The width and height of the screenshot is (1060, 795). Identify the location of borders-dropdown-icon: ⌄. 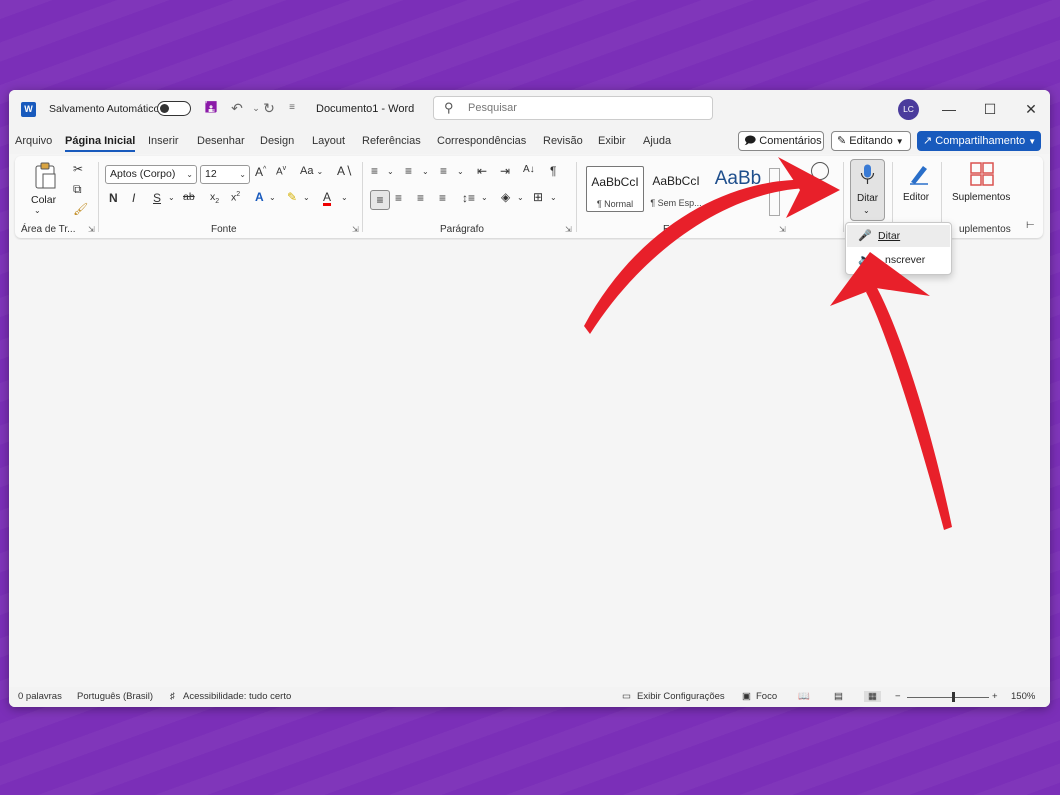
(553, 197).